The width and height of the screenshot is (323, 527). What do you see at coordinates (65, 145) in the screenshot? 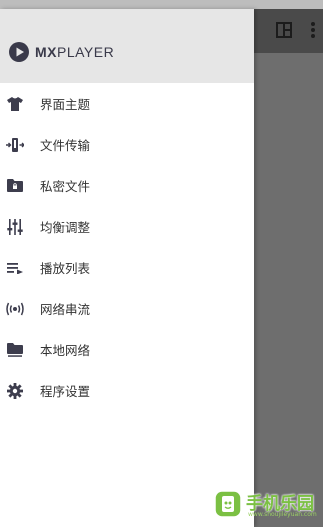
I see `menu-item-label: 文件传输` at bounding box center [65, 145].